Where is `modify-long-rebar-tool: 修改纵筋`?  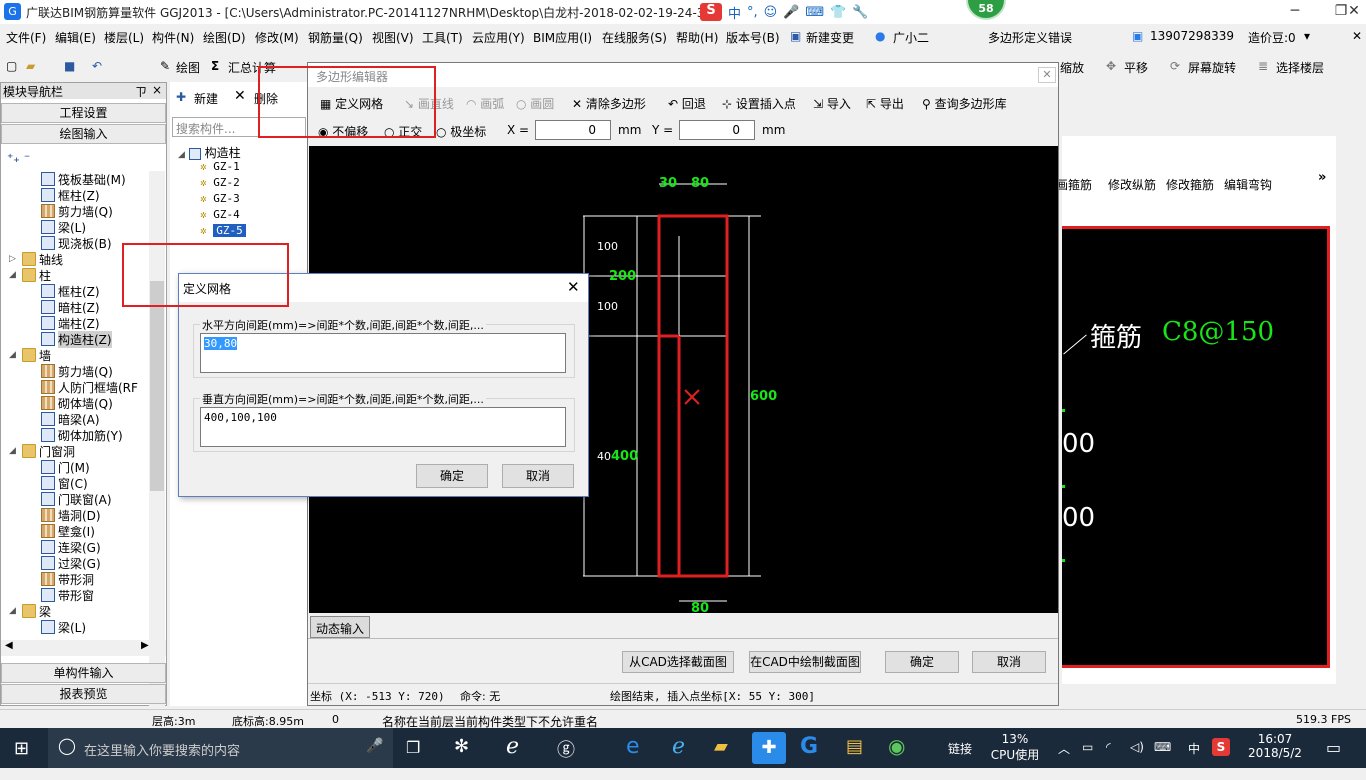
modify-long-rebar-tool: 修改纵筋 is located at coordinates (1132, 184).